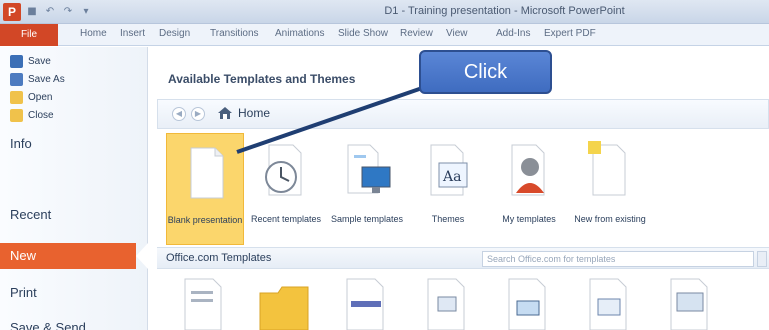 The image size is (769, 330). Describe the element at coordinates (485, 72) in the screenshot. I see `click-callout: Click` at that location.